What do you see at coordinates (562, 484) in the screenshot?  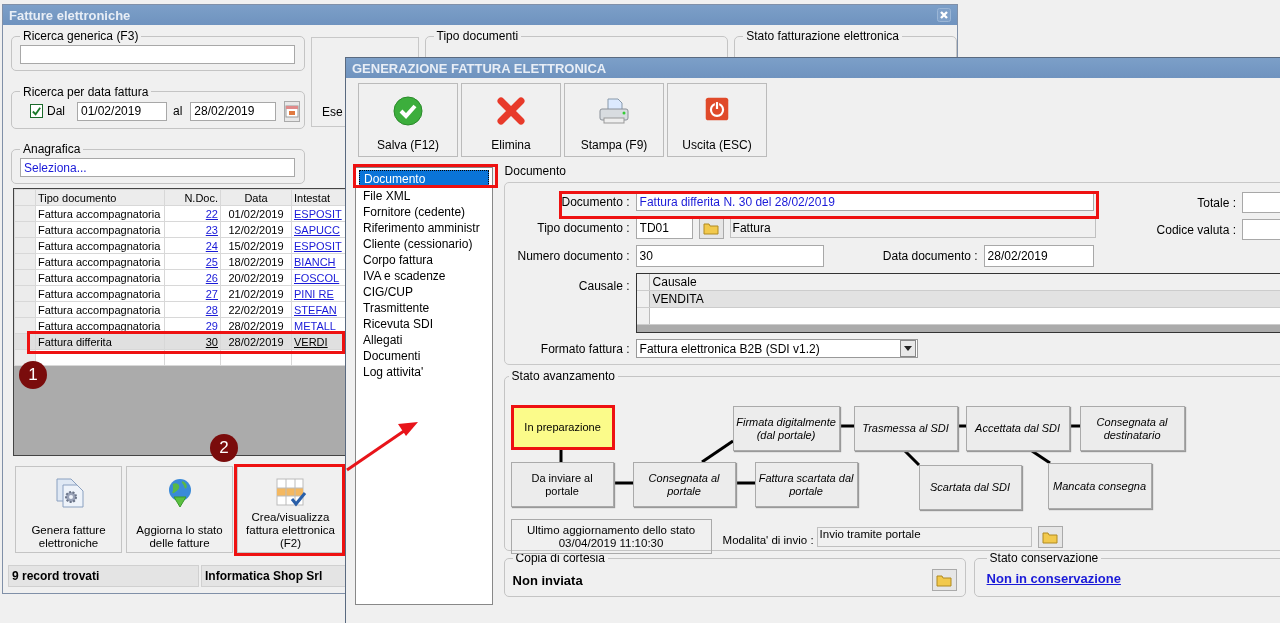 I see `status-node: Da inviare al portale` at bounding box center [562, 484].